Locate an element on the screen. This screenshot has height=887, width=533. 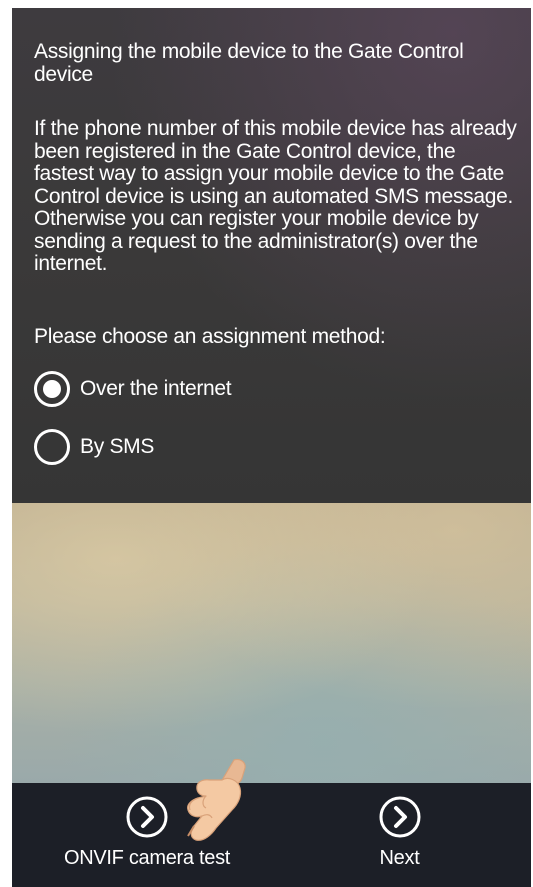
radio-unchecked-icon is located at coordinates (52, 447).